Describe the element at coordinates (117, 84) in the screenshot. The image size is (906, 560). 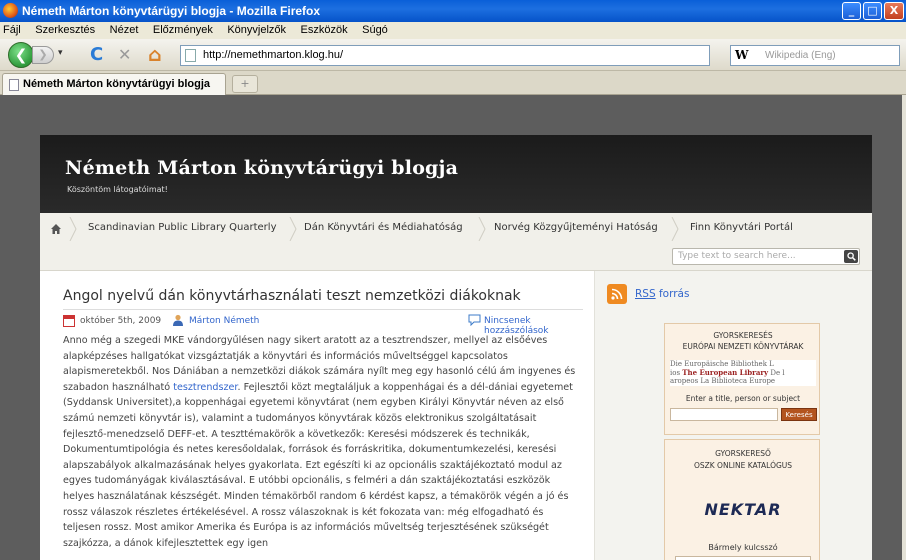
I see `tab-label: Németh Márton könyvtárügyi blogja` at that location.